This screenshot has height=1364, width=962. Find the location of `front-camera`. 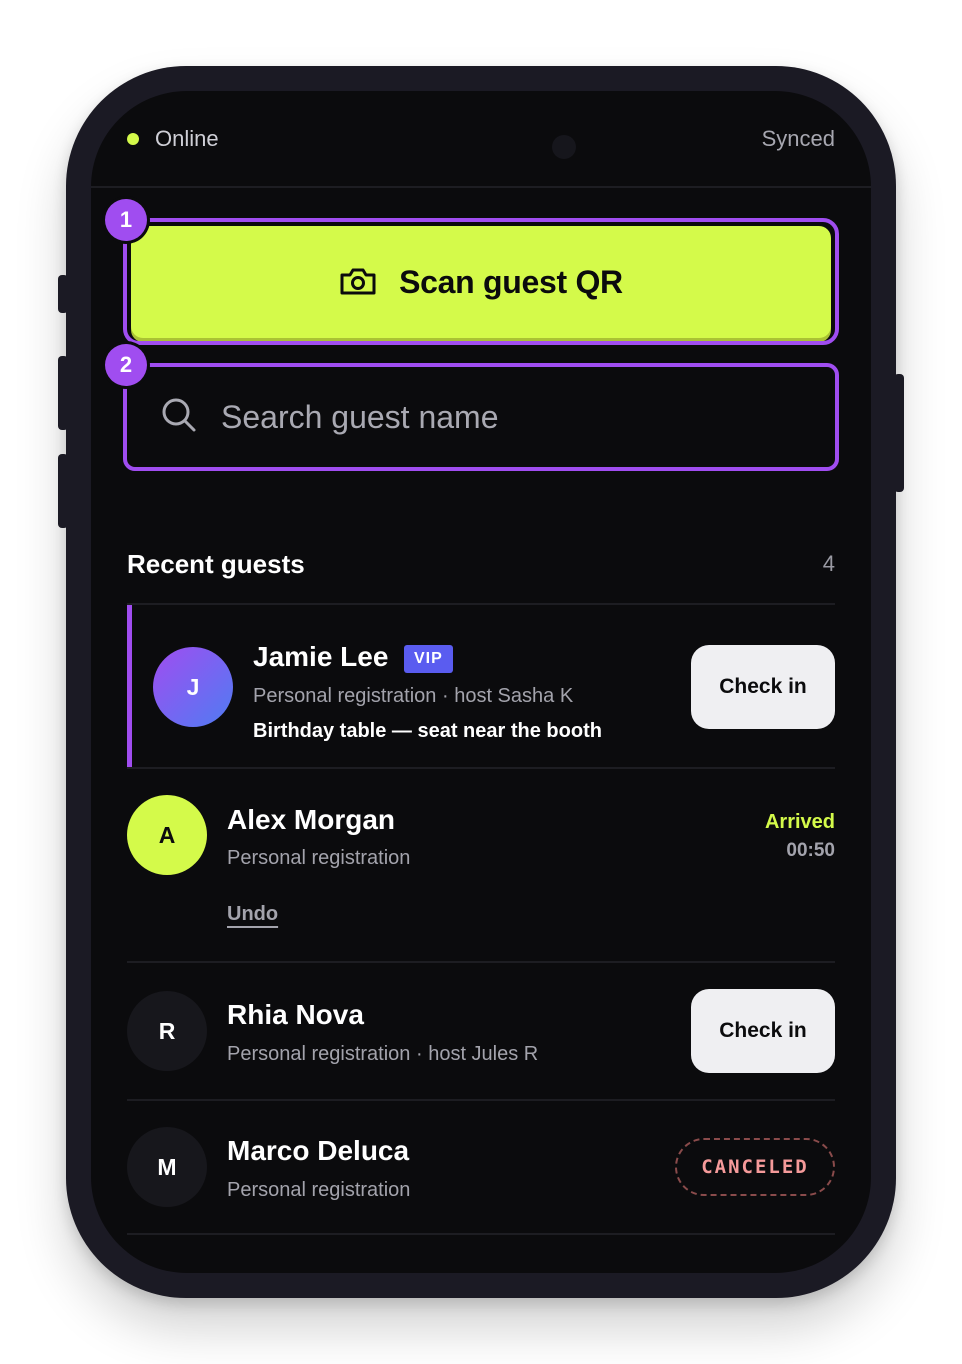

front-camera is located at coordinates (564, 147).